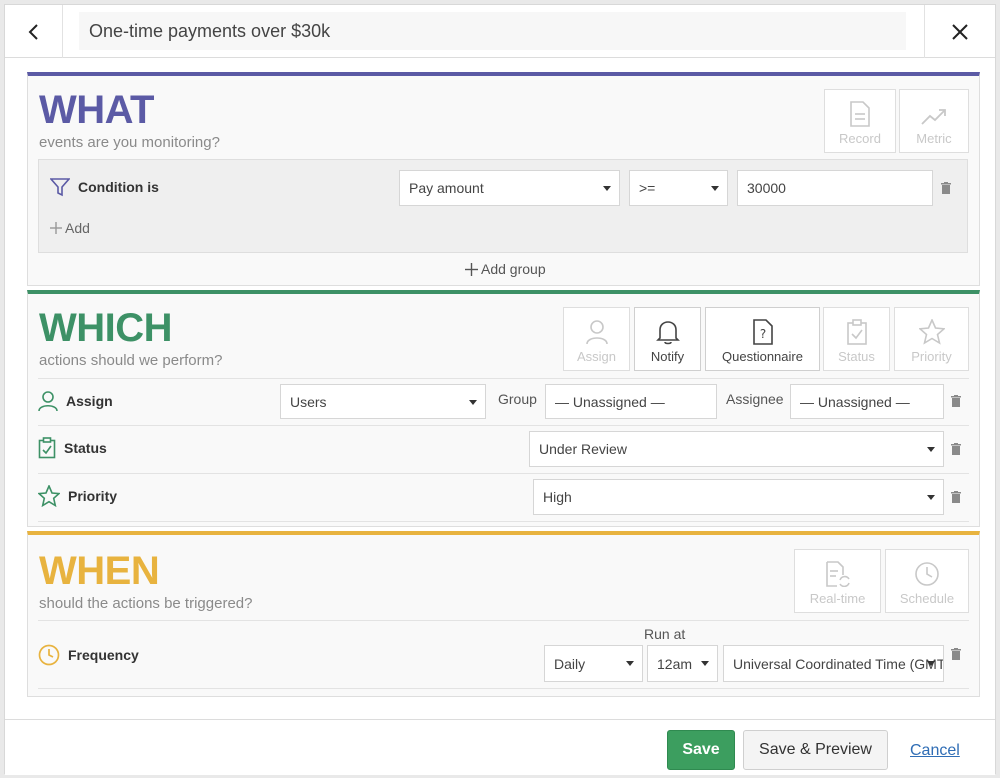 The width and height of the screenshot is (1000, 778). Describe the element at coordinates (766, 188) in the screenshot. I see `condition-value-text: 30000` at that location.